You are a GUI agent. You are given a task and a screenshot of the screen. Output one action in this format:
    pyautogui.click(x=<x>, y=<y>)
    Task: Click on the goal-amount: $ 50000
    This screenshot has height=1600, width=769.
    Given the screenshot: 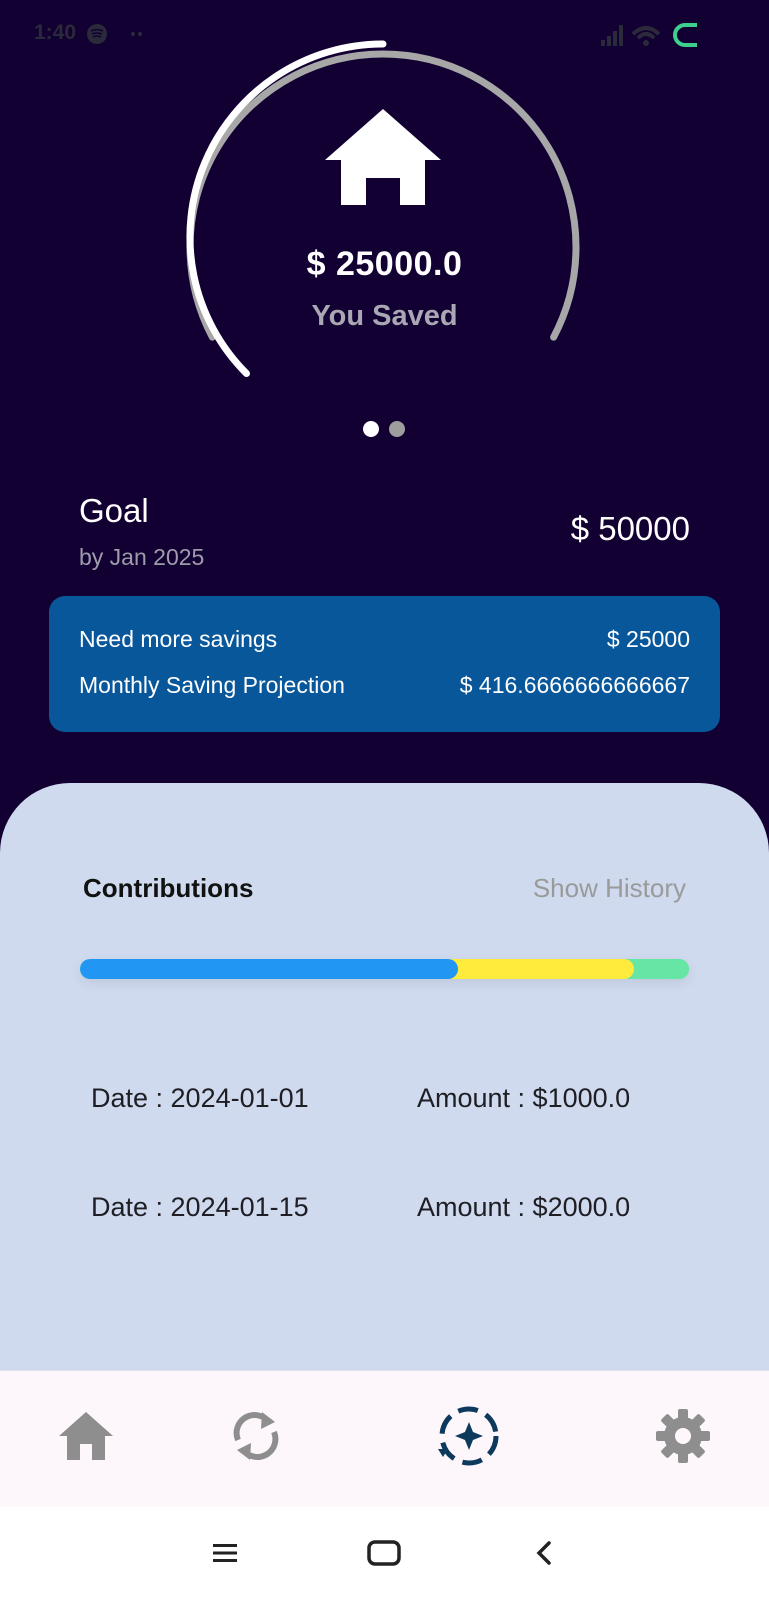 What is the action you would take?
    pyautogui.click(x=630, y=528)
    